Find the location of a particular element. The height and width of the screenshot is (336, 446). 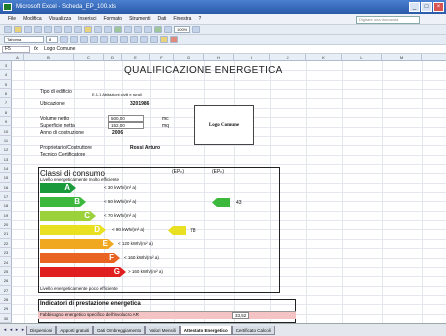

column-header-g: G is located at coordinates (189, 57).